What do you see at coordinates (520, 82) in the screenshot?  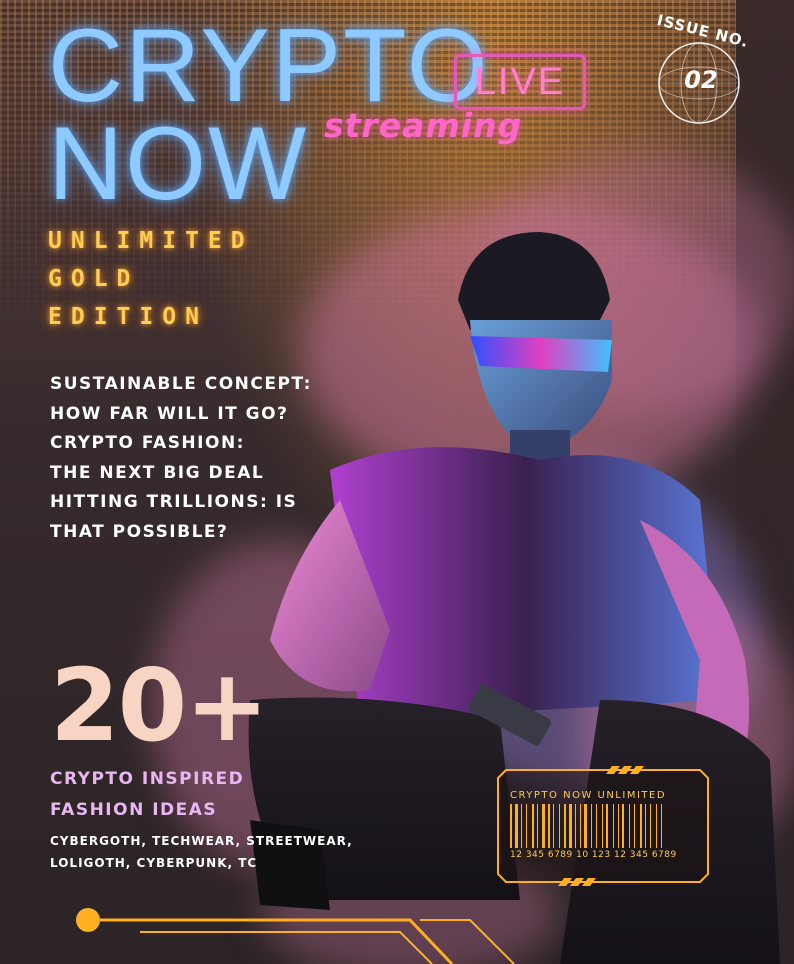 I see `live-badge: LIVE` at bounding box center [520, 82].